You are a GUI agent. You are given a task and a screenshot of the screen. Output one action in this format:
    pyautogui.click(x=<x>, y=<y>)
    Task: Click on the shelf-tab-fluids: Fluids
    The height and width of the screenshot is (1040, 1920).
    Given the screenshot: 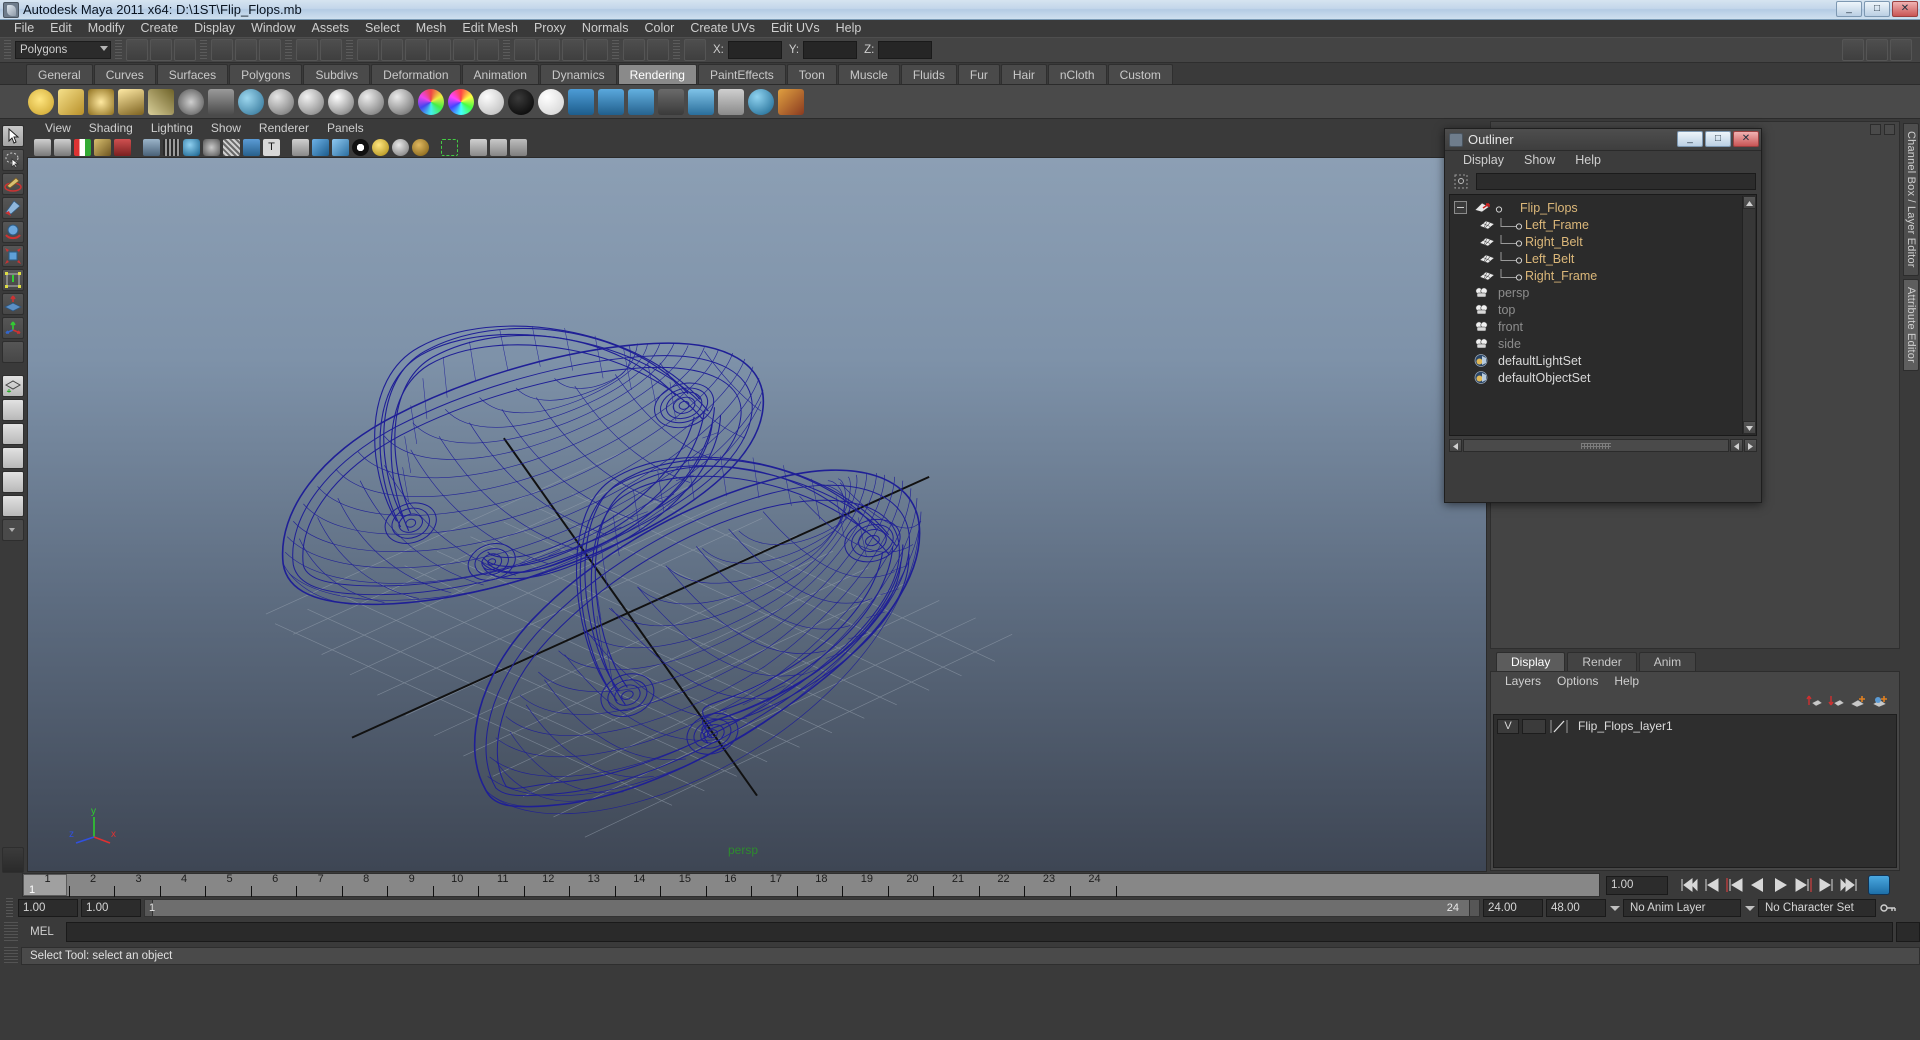 What is the action you would take?
    pyautogui.click(x=928, y=74)
    